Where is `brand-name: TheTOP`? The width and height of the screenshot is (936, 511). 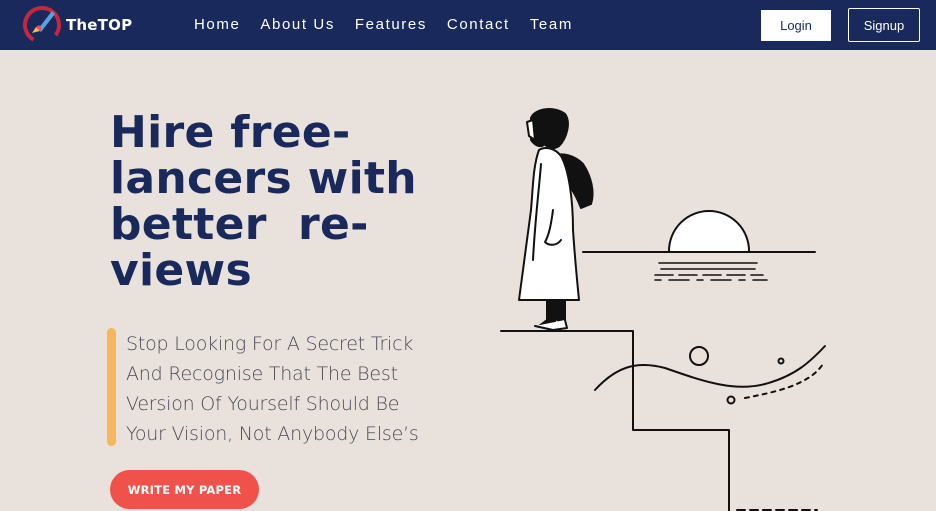
brand-name: TheTOP is located at coordinates (99, 25).